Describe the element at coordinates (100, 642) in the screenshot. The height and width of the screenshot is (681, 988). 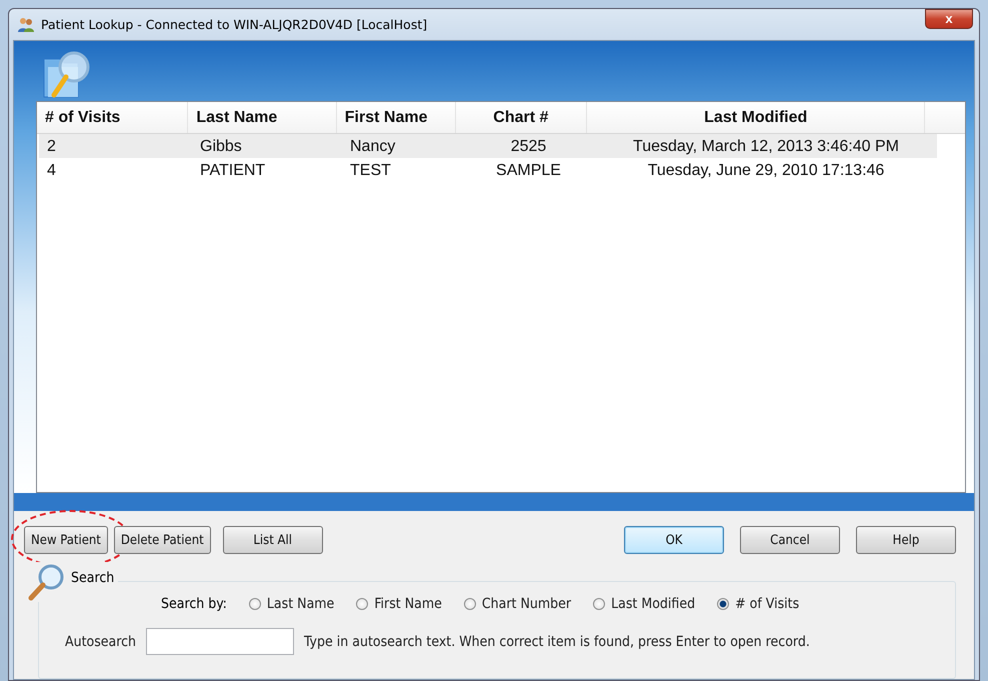
I see `autosearch-label: Autosearch` at that location.